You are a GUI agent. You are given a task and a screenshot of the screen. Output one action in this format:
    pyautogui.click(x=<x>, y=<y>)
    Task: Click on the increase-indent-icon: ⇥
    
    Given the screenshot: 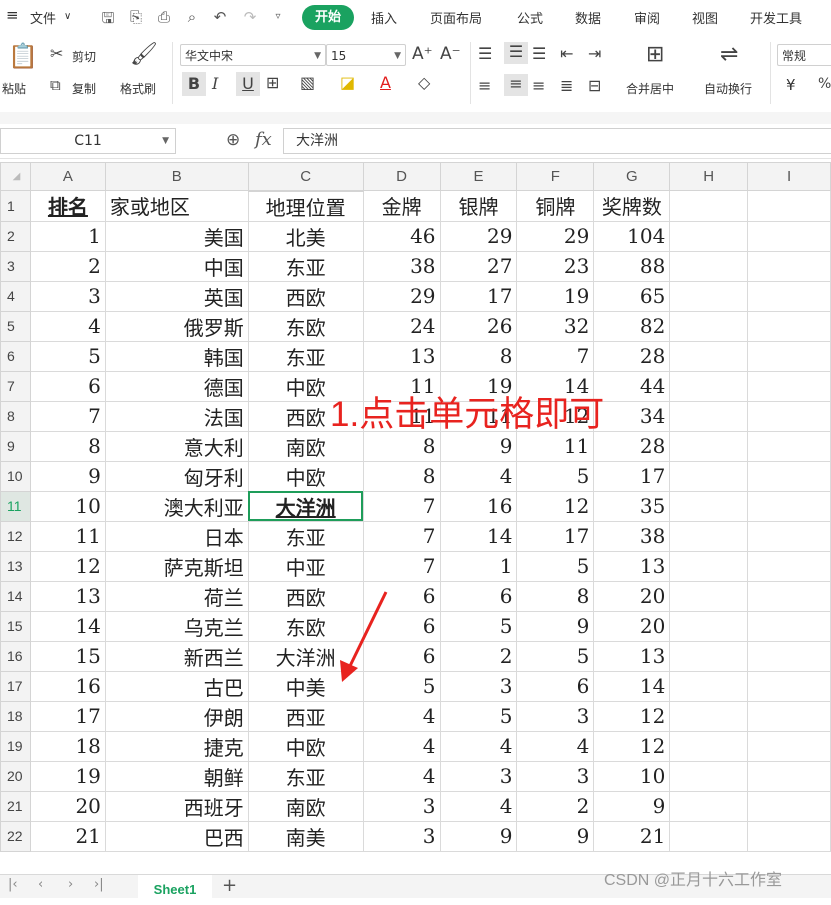 What is the action you would take?
    pyautogui.click(x=594, y=53)
    